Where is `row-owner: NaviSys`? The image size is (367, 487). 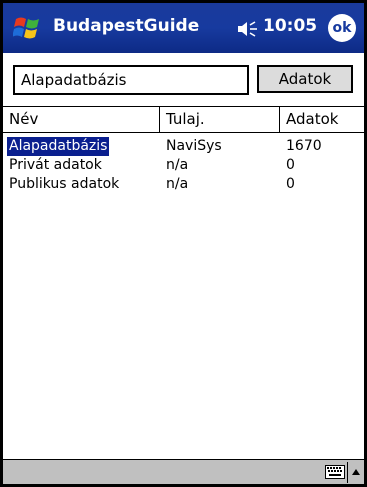 row-owner: NaviSys is located at coordinates (194, 146).